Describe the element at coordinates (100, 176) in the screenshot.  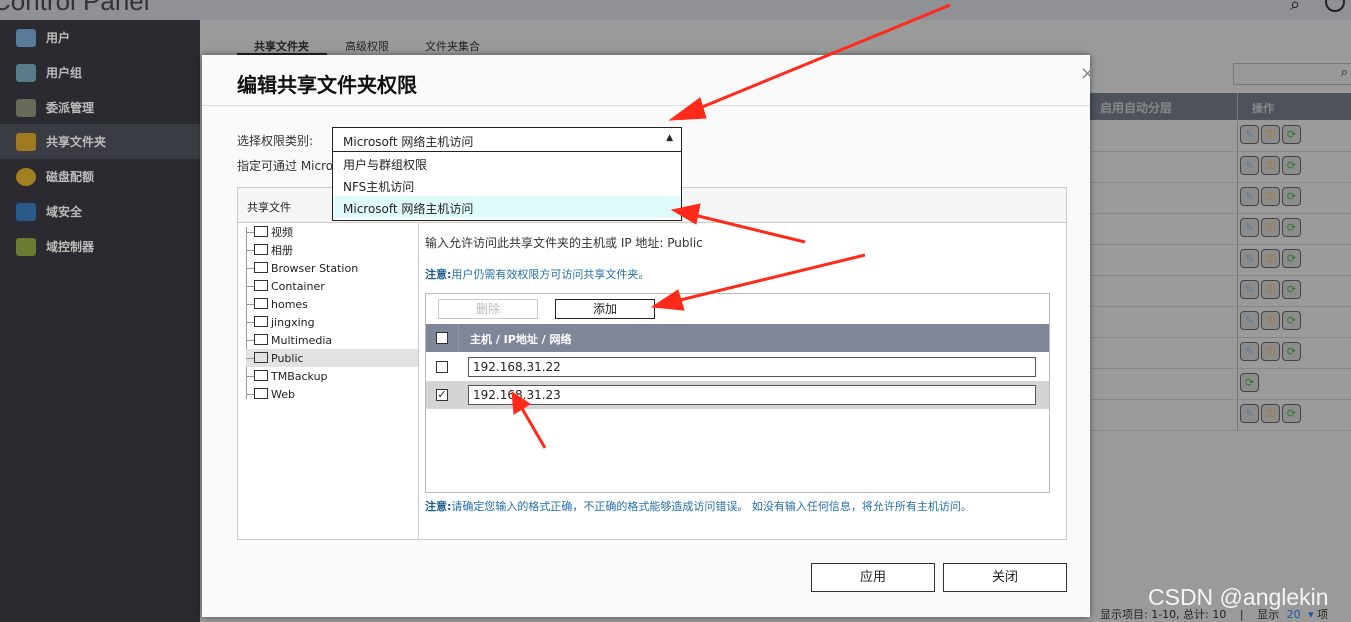
I see `sidebar-item-quota: 磁盘配额` at that location.